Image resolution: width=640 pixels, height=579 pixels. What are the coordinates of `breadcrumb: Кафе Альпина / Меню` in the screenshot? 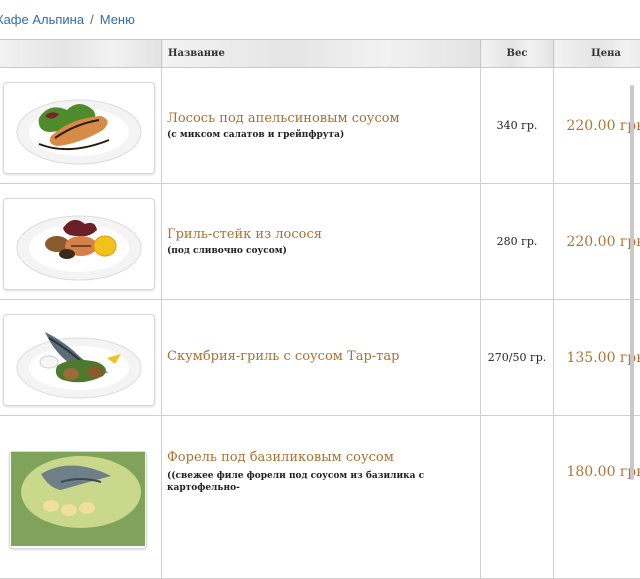 It's located at (67, 20).